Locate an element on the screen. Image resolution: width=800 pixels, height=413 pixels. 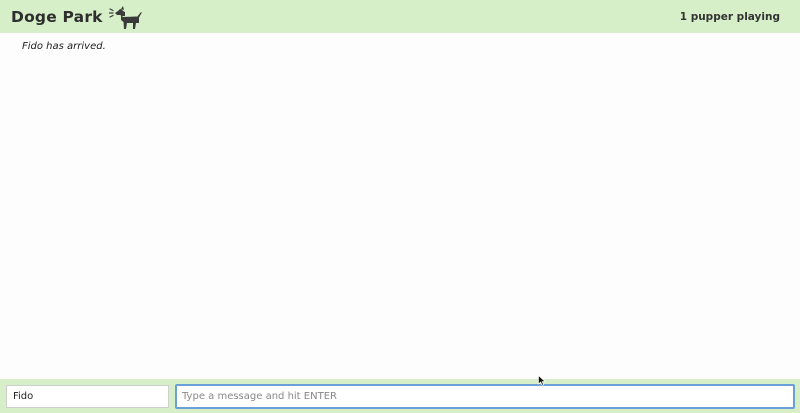
app-title: Doge Park is located at coordinates (57, 16).